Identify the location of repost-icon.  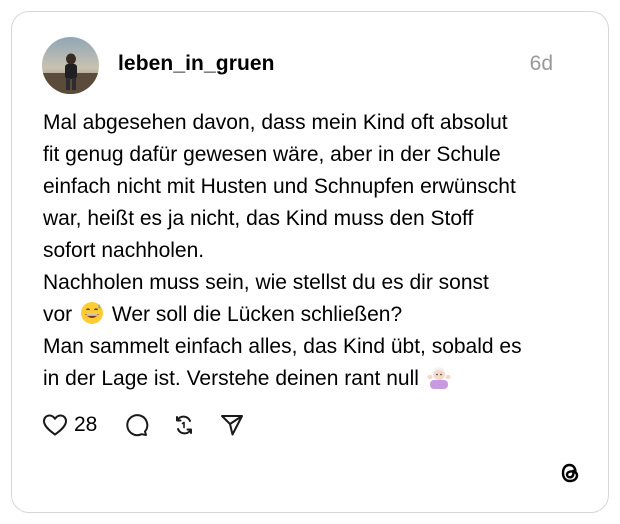
(184, 425).